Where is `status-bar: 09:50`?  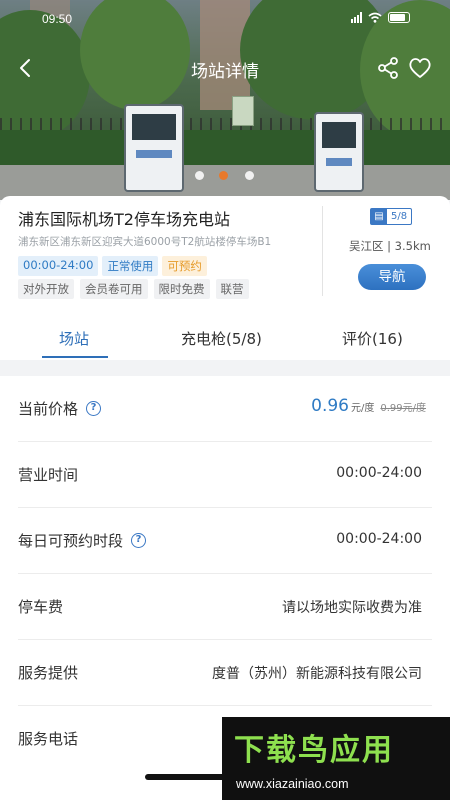
status-bar: 09:50 is located at coordinates (225, 20).